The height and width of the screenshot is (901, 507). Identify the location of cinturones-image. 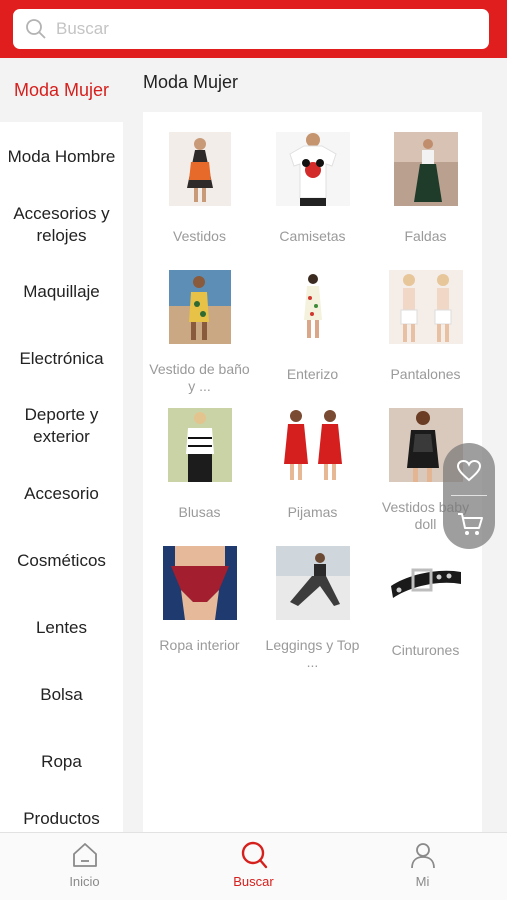
(425, 583).